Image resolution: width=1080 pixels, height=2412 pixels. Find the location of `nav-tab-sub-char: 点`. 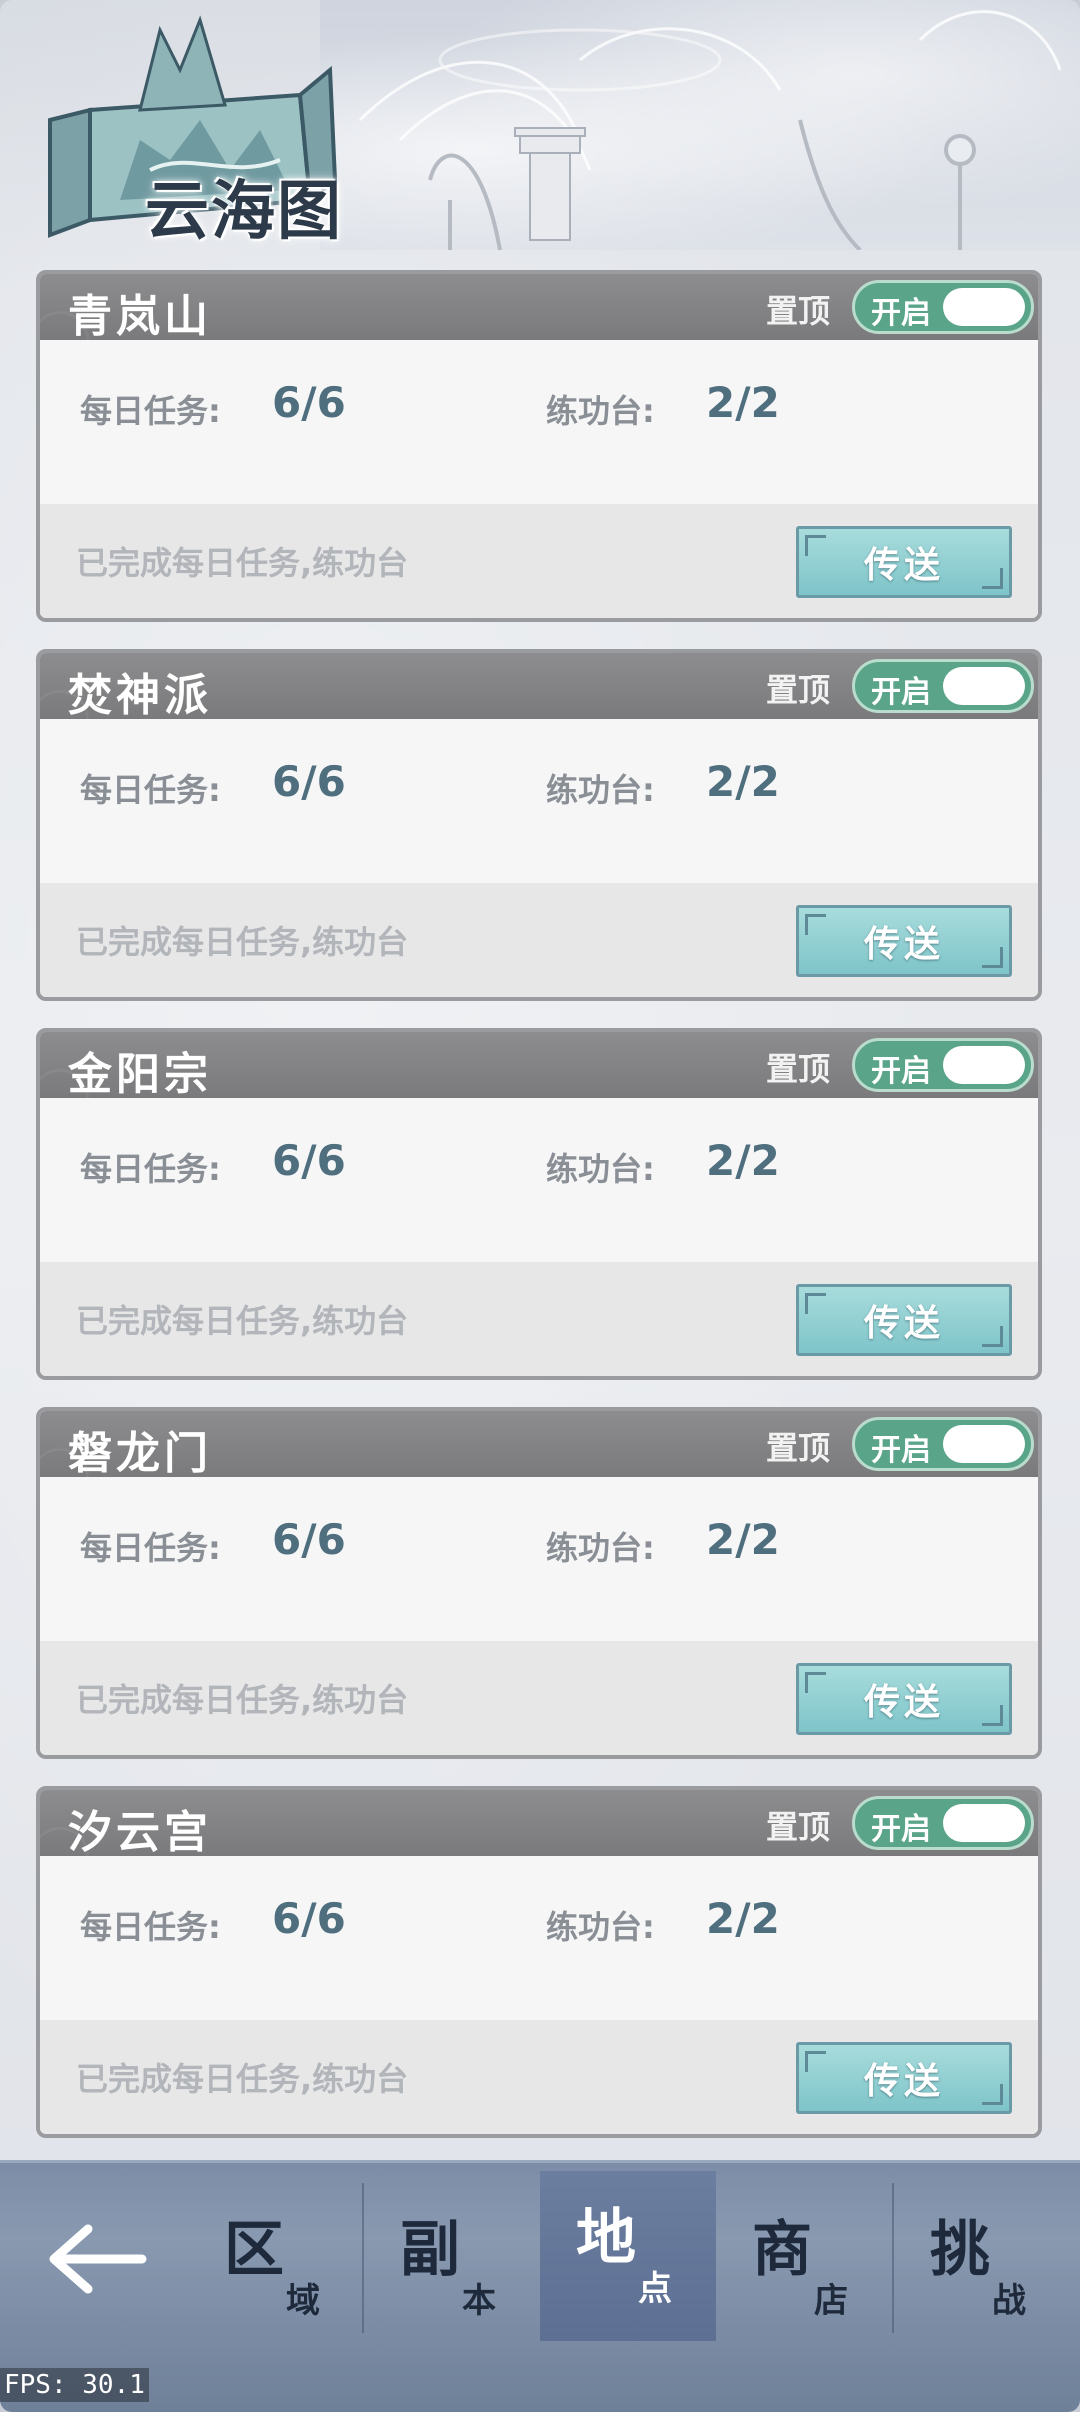

nav-tab-sub-char: 点 is located at coordinates (655, 2289).